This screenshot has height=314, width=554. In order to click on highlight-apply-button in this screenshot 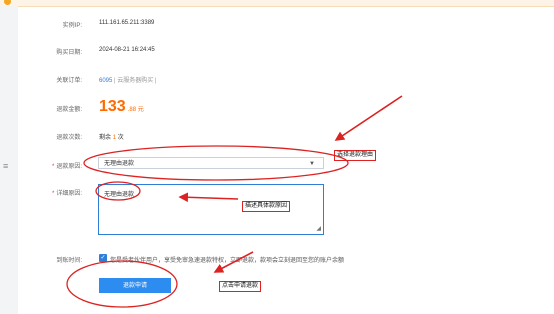, I will do `click(122, 284)`.